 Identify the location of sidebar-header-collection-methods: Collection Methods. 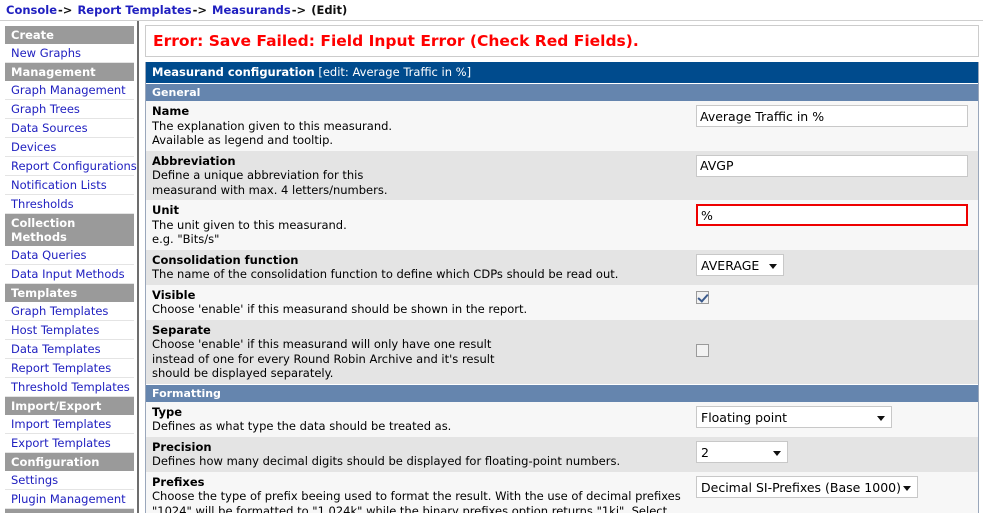
(69, 230).